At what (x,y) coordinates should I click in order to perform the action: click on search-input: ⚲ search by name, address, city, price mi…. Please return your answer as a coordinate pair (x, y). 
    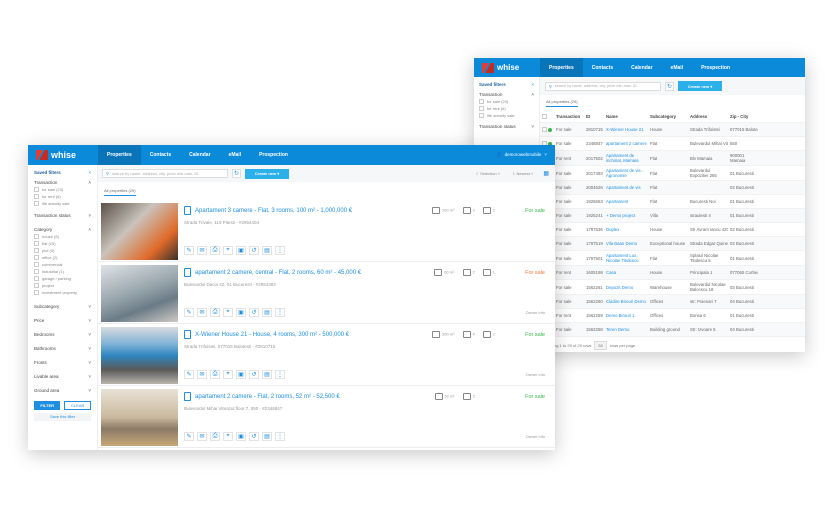
    Looking at the image, I should click on (165, 173).